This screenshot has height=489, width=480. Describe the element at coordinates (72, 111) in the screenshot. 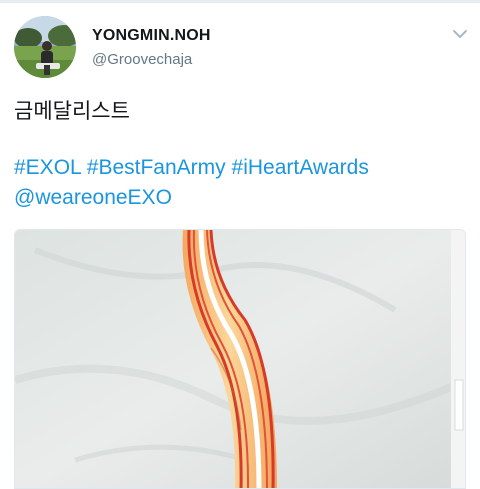

I see `tweet-text: 금메달리스트` at that location.